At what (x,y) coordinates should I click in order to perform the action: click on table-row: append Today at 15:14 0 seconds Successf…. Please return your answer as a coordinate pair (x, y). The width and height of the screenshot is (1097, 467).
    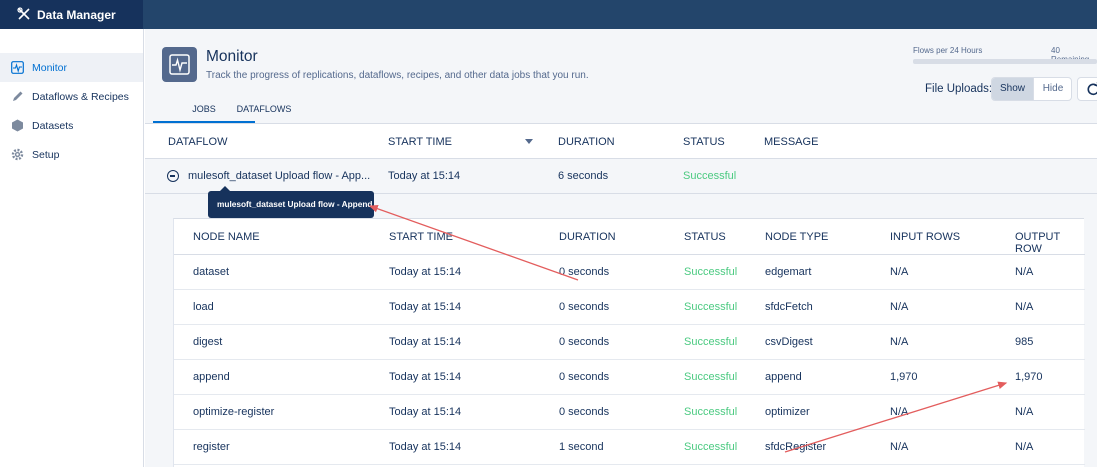
    Looking at the image, I should click on (629, 377).